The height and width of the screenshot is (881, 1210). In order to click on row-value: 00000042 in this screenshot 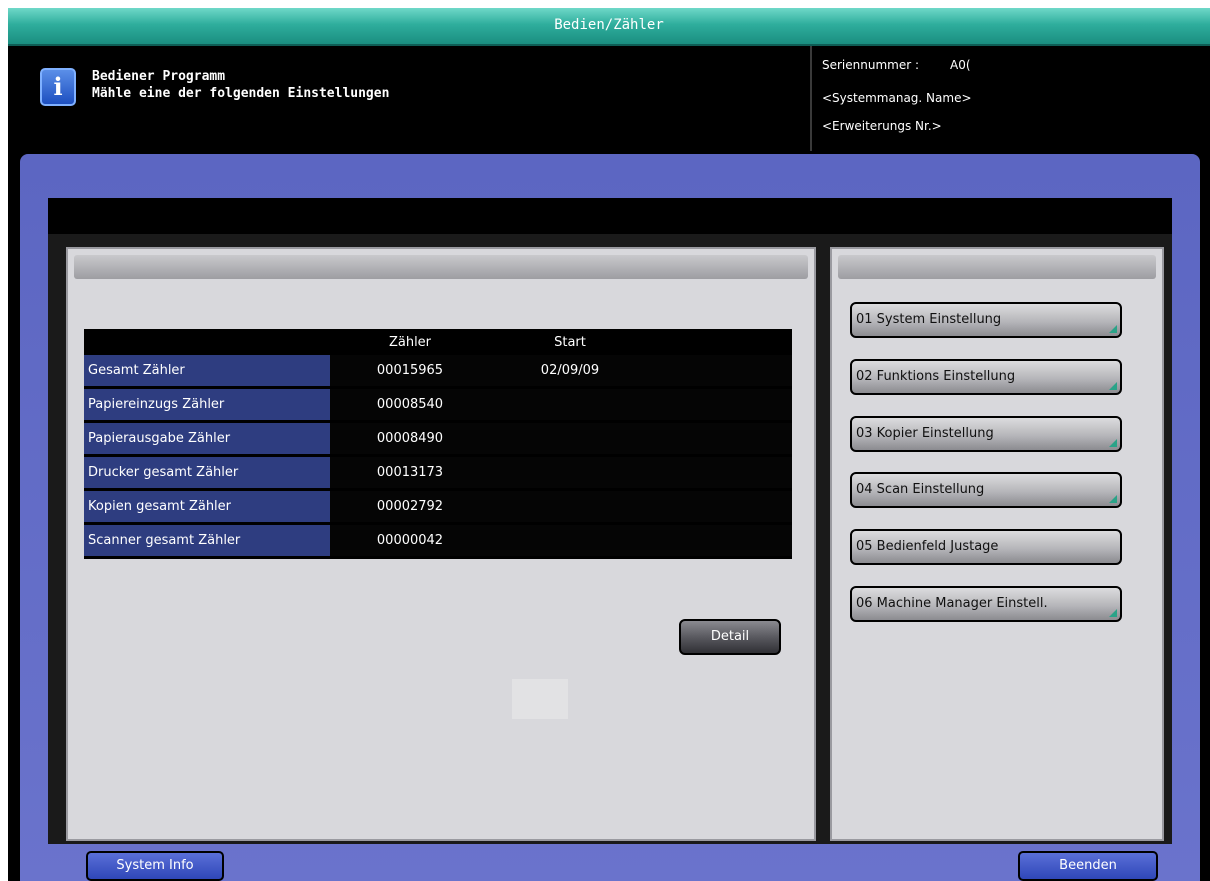, I will do `click(410, 541)`.